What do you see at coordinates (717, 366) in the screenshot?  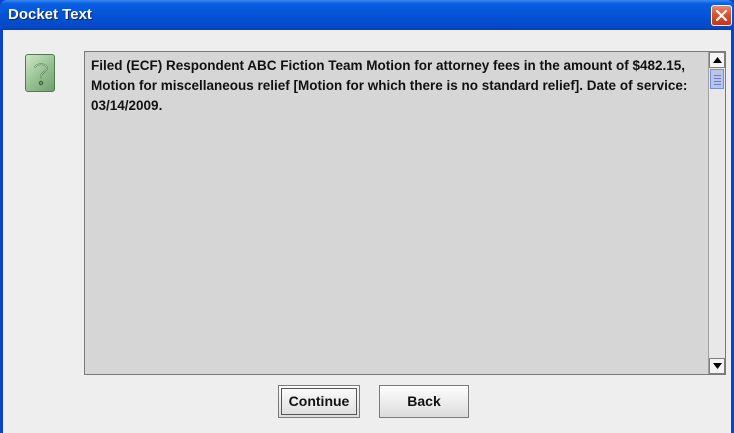 I see `scroll-down-button` at bounding box center [717, 366].